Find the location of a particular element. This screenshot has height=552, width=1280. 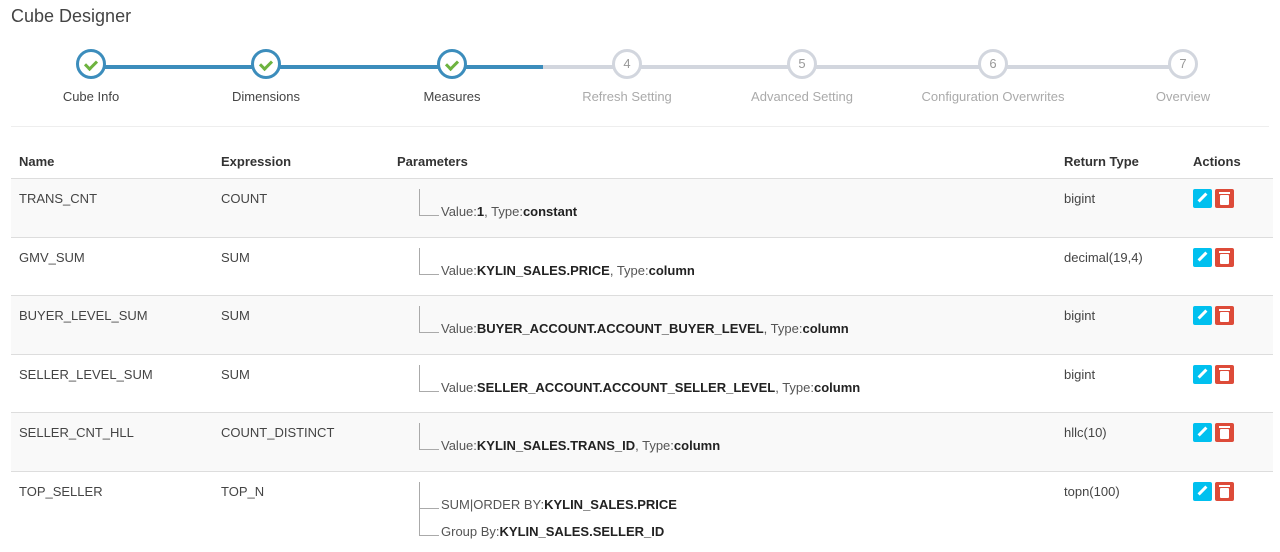

wizard-step-3: Measures is located at coordinates (452, 76).